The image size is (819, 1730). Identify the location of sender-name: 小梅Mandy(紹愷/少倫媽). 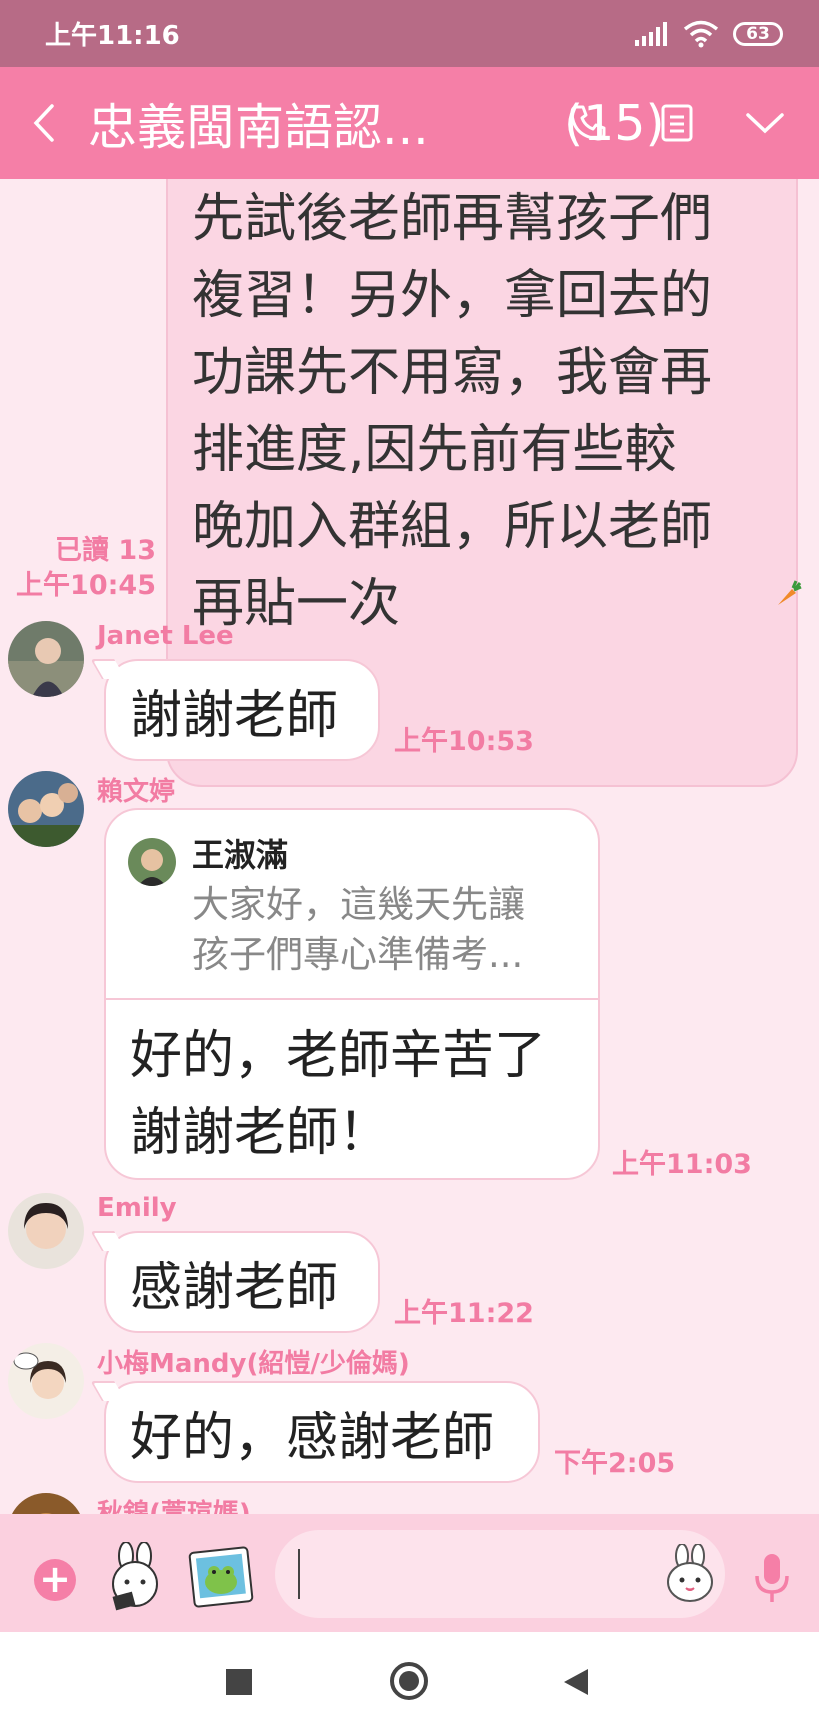
(253, 1364).